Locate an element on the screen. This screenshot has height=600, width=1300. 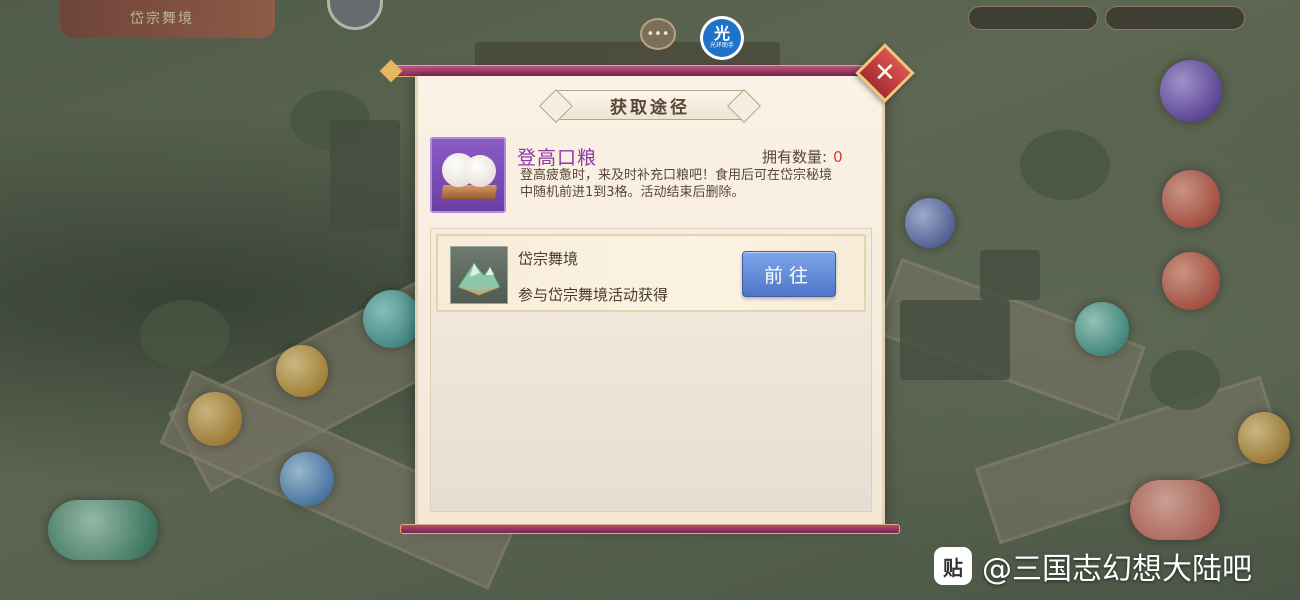
tieba-watermark: 贴 @三国志幻想大陆吧 is located at coordinates (1093, 566).